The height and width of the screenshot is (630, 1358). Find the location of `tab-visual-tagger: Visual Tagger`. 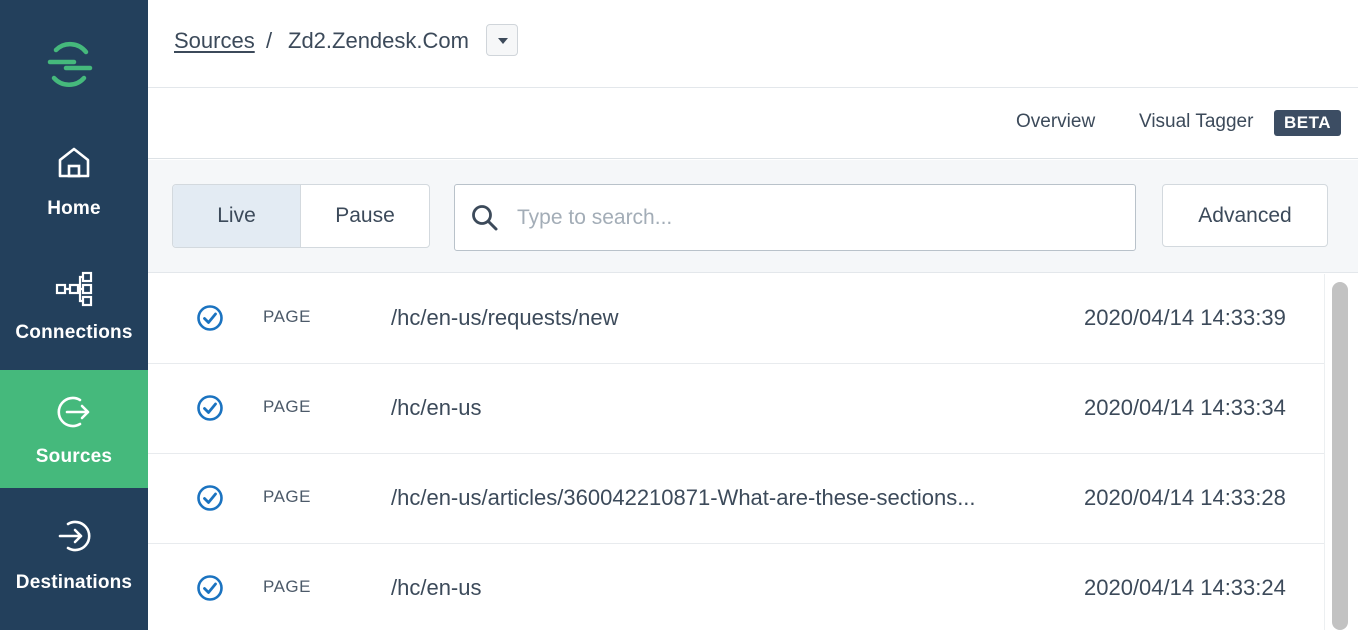

tab-visual-tagger: Visual Tagger is located at coordinates (1196, 122).